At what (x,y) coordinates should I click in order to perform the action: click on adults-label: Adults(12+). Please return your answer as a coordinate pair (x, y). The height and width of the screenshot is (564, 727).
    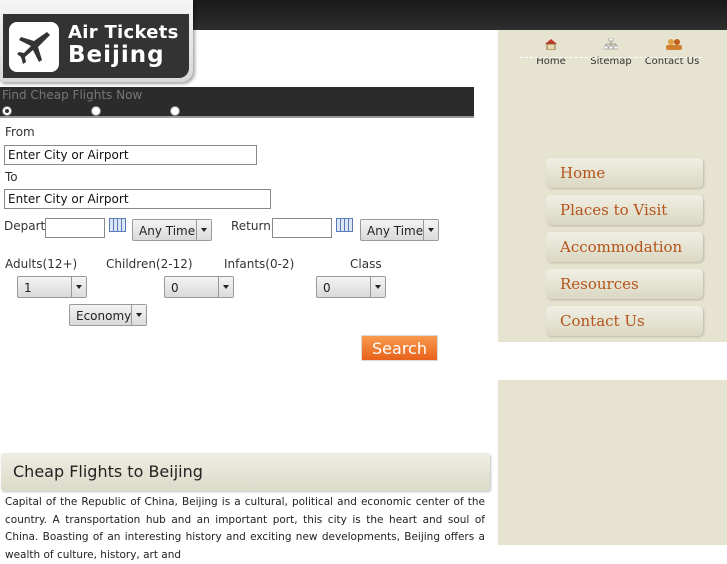
    Looking at the image, I should click on (41, 264).